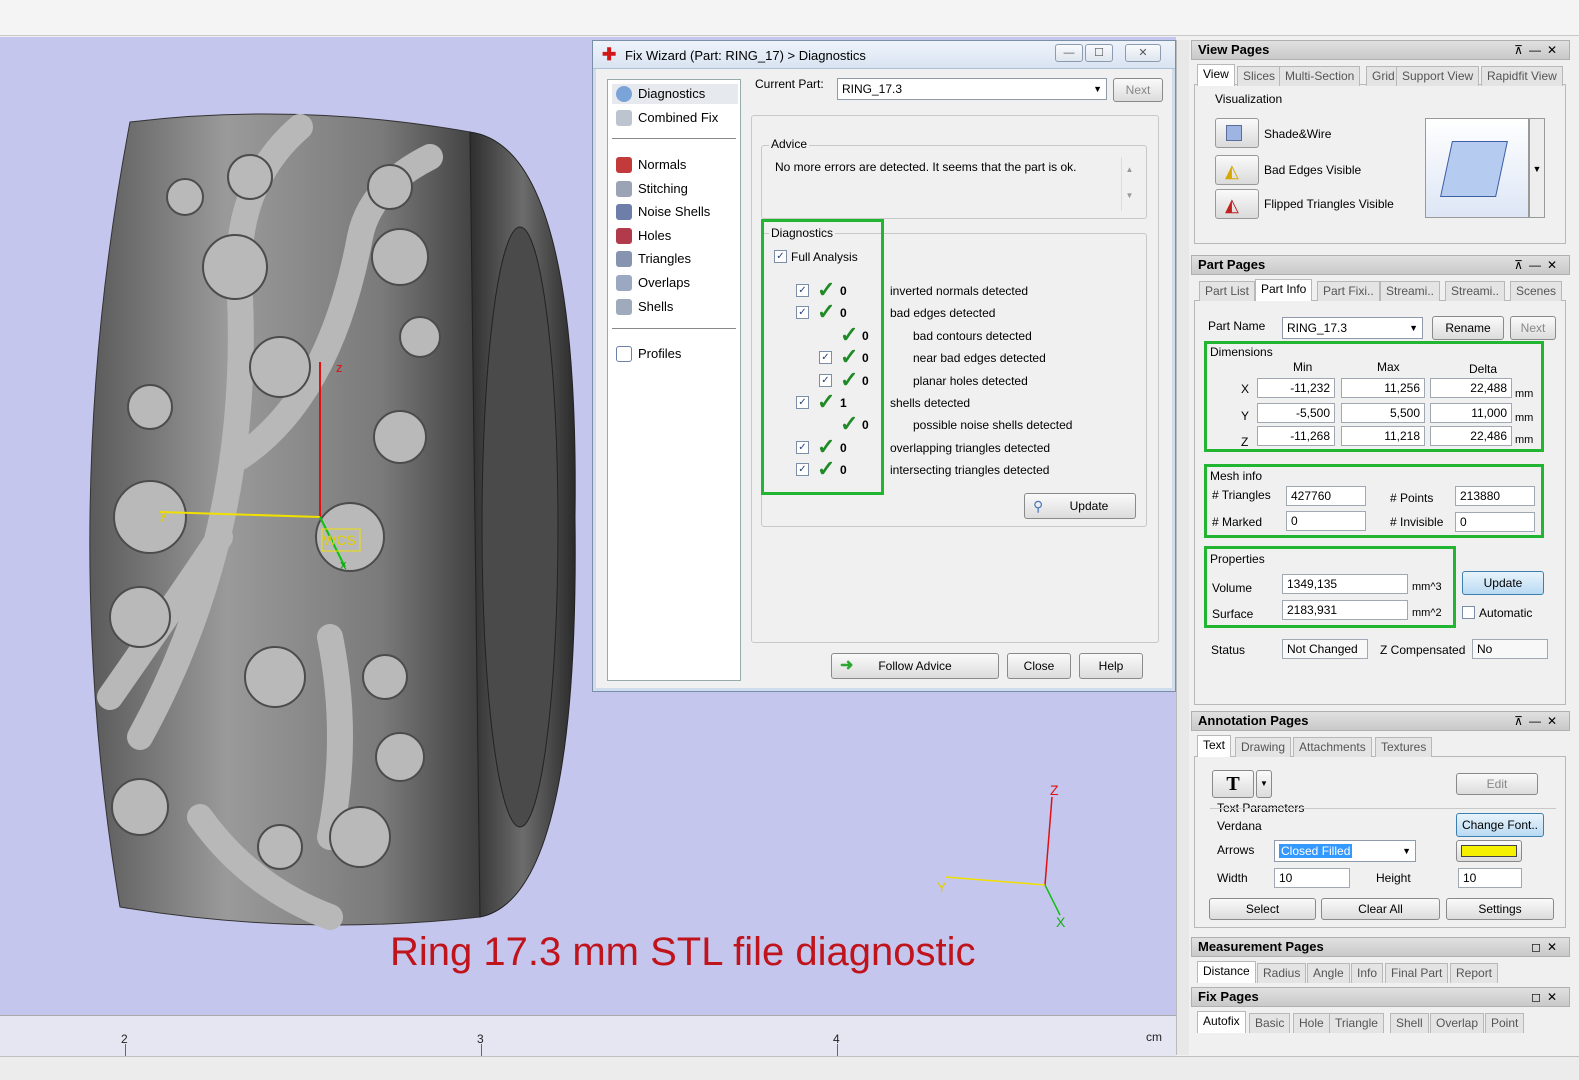  Describe the element at coordinates (675, 259) in the screenshot. I see `nav-triangles: Triangles` at that location.